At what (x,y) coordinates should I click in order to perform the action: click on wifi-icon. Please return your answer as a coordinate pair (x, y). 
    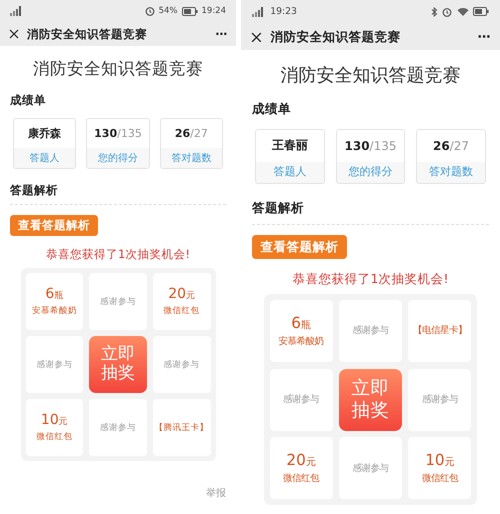
    Looking at the image, I should click on (462, 11).